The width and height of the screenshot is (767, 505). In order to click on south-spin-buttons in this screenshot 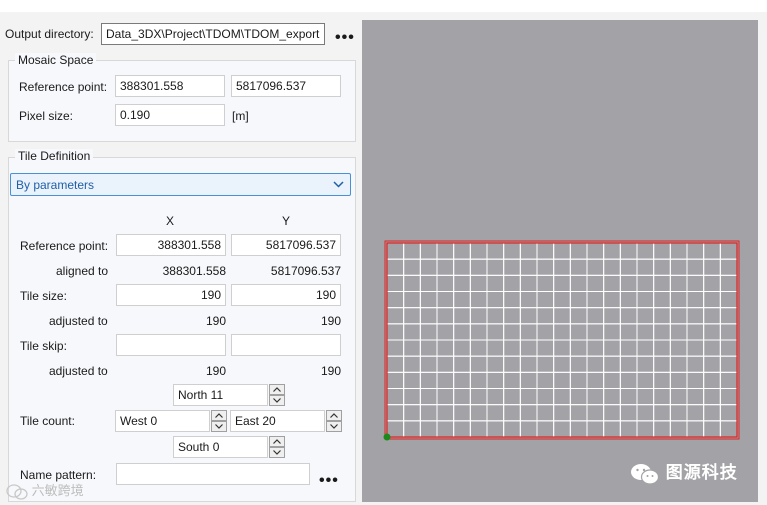, I will do `click(277, 447)`.